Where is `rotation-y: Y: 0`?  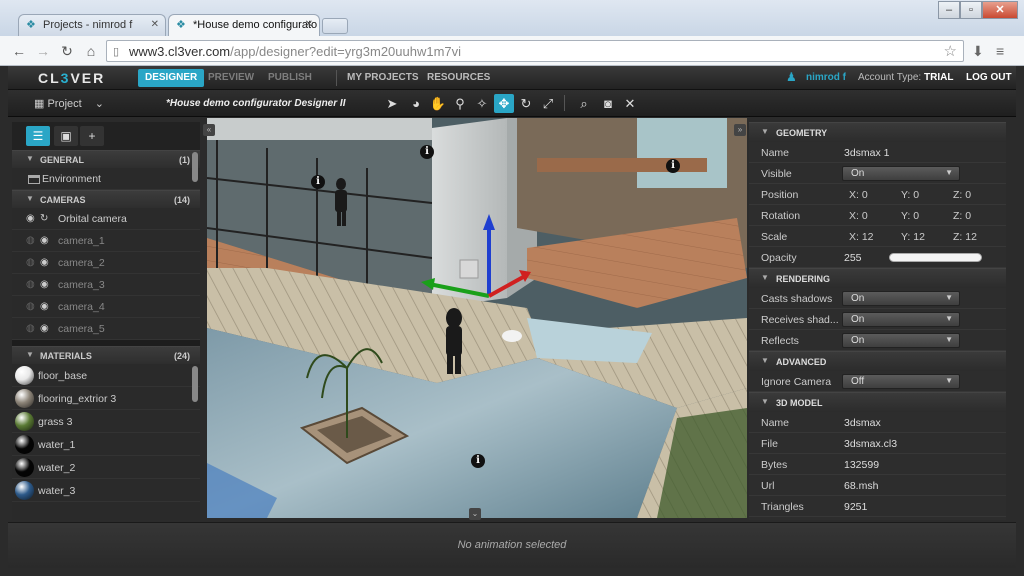 rotation-y: Y: 0 is located at coordinates (910, 216).